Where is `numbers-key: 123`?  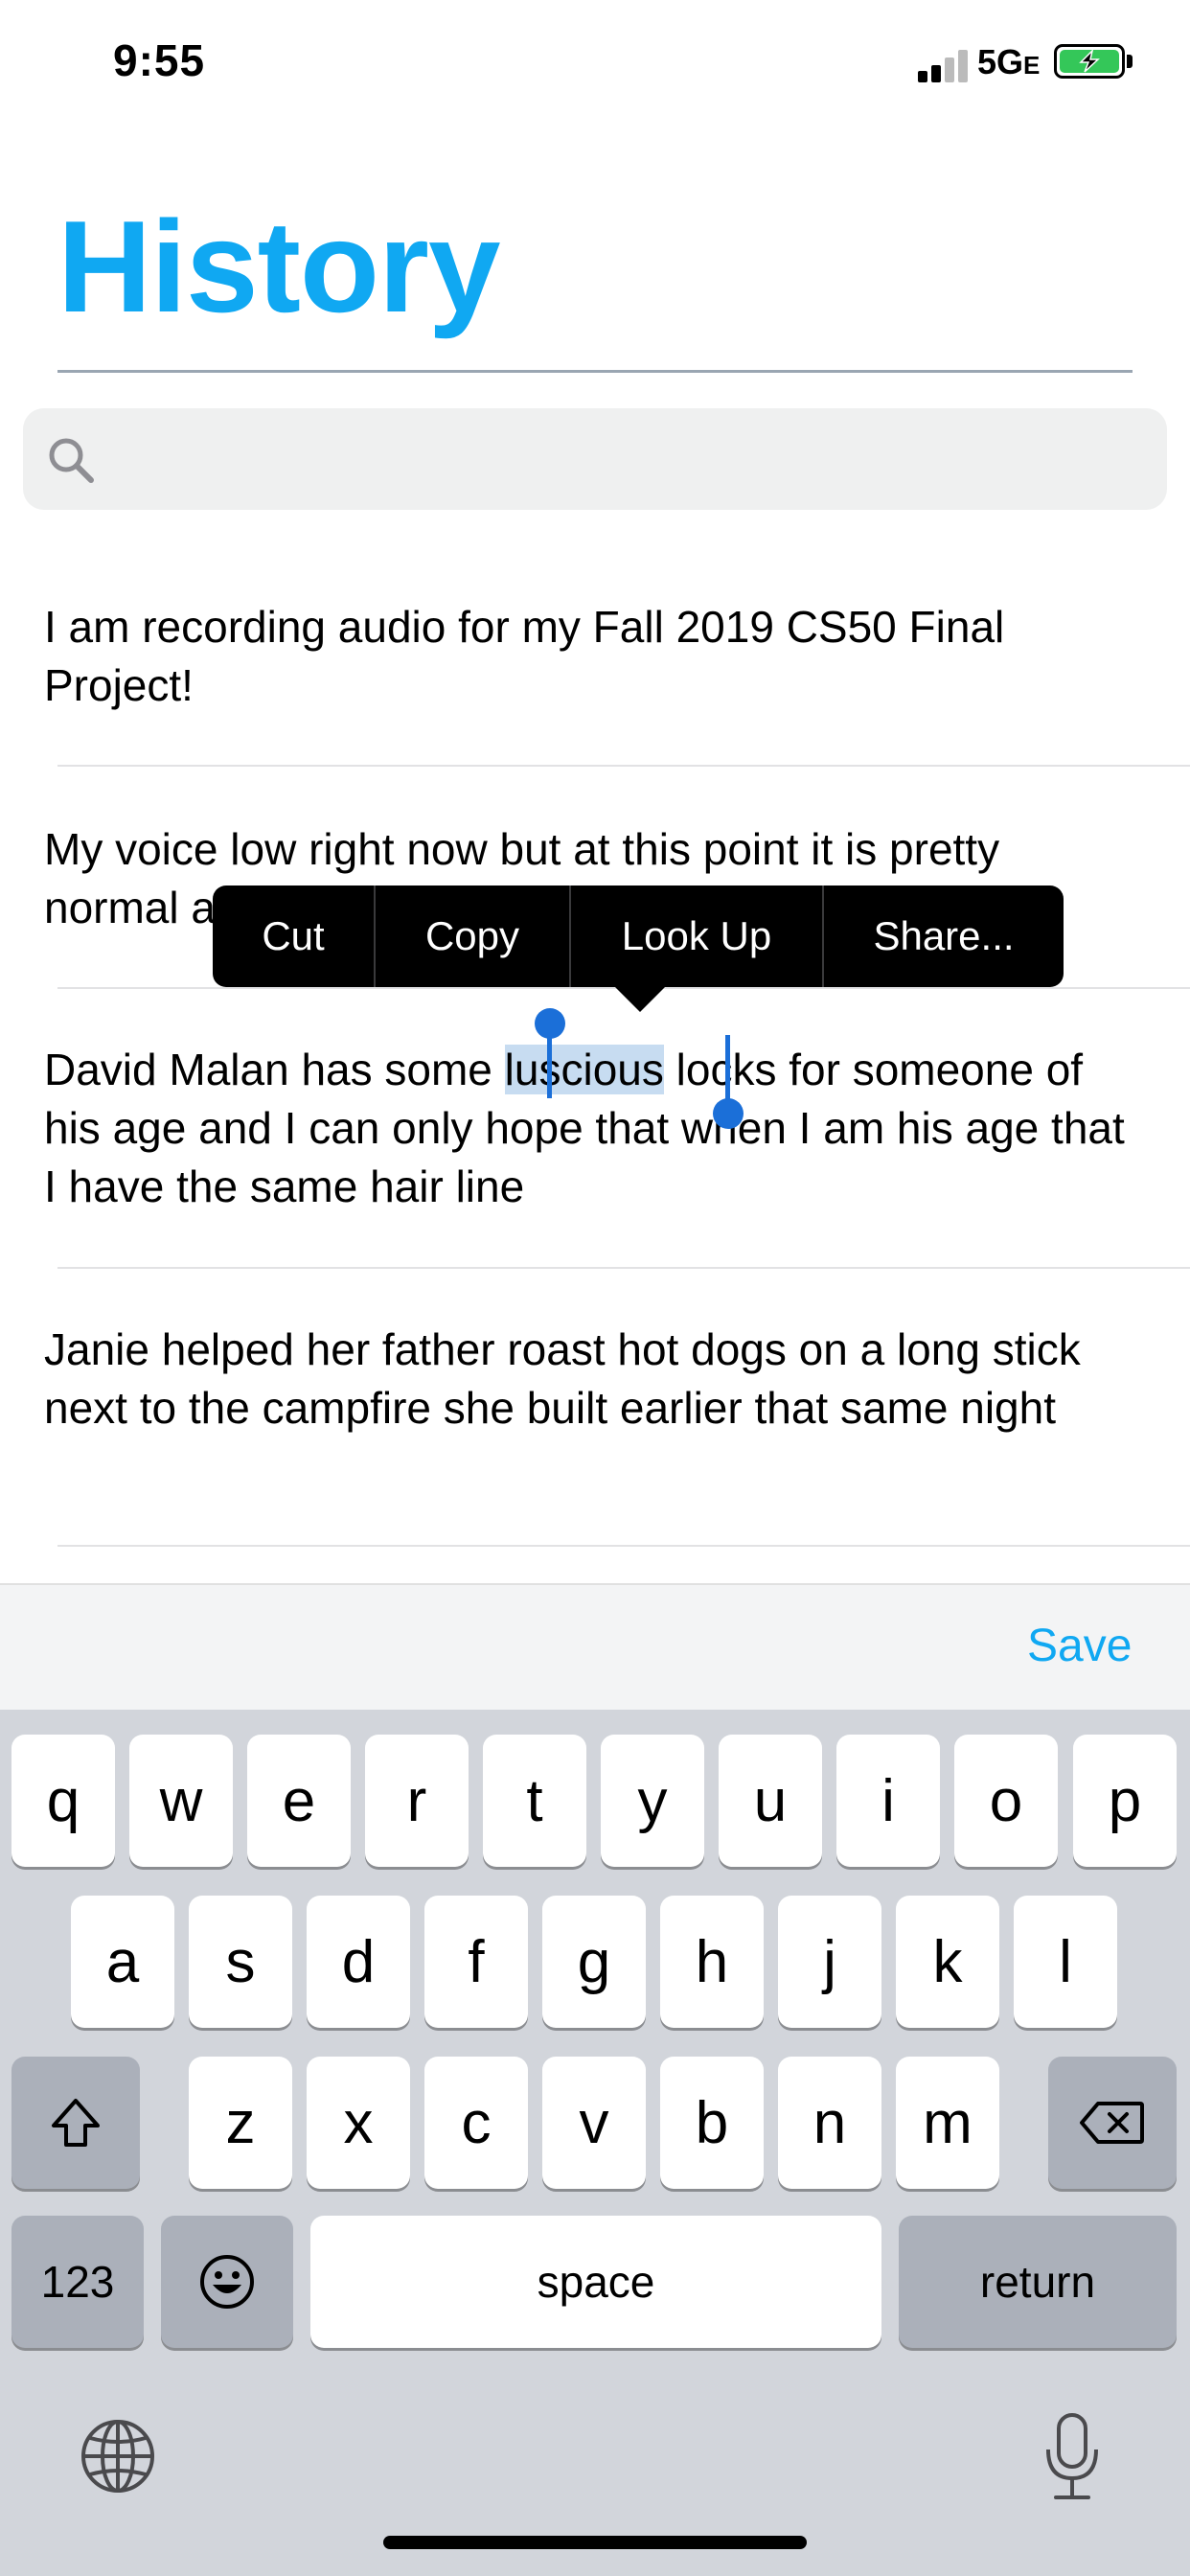 numbers-key: 123 is located at coordinates (78, 2282).